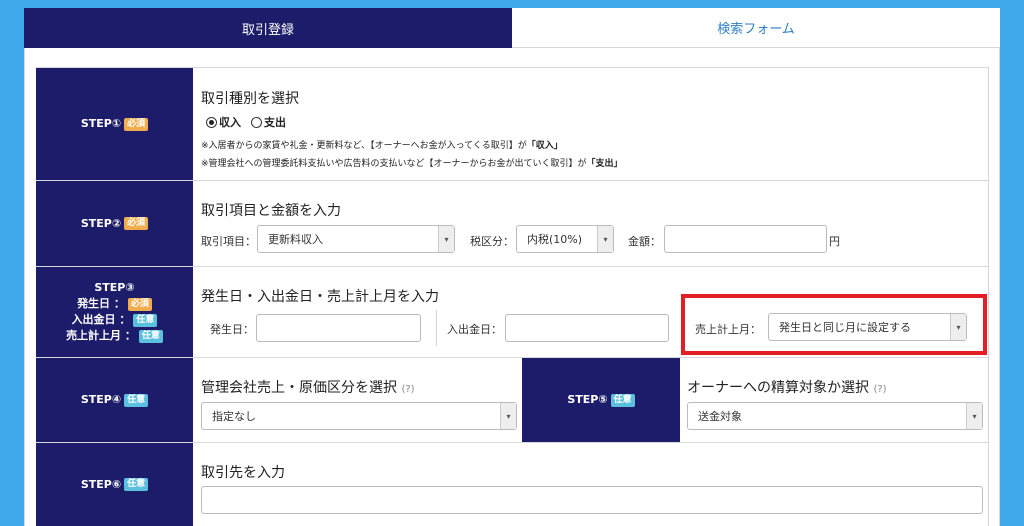 This screenshot has height=526, width=1024. What do you see at coordinates (101, 399) in the screenshot?
I see `step4-label: STEP④` at bounding box center [101, 399].